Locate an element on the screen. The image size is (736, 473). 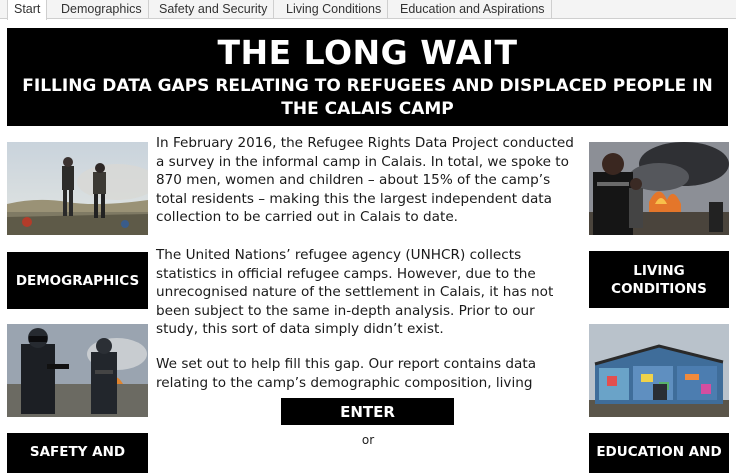
riot-police-photo is located at coordinates (77, 370).